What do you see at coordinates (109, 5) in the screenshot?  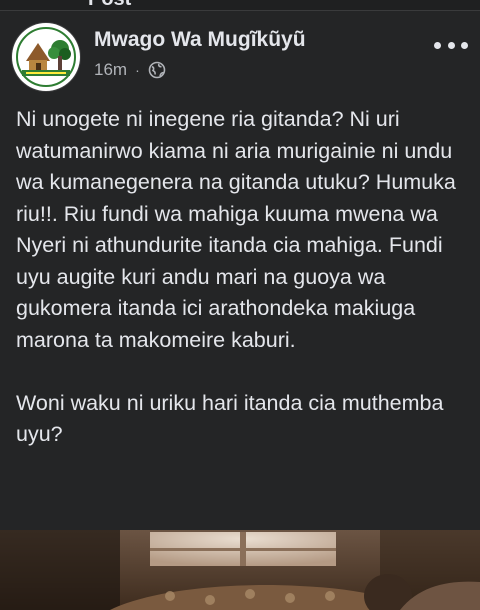 I see `page-title: Post` at bounding box center [109, 5].